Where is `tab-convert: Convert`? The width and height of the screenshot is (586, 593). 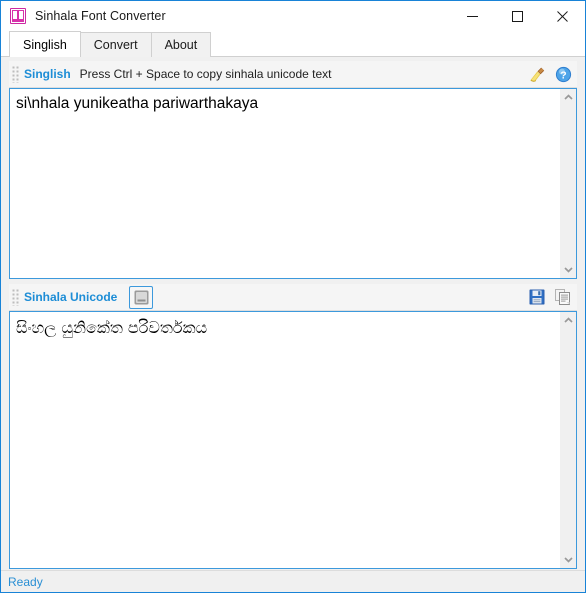
tab-convert: Convert is located at coordinates (115, 44).